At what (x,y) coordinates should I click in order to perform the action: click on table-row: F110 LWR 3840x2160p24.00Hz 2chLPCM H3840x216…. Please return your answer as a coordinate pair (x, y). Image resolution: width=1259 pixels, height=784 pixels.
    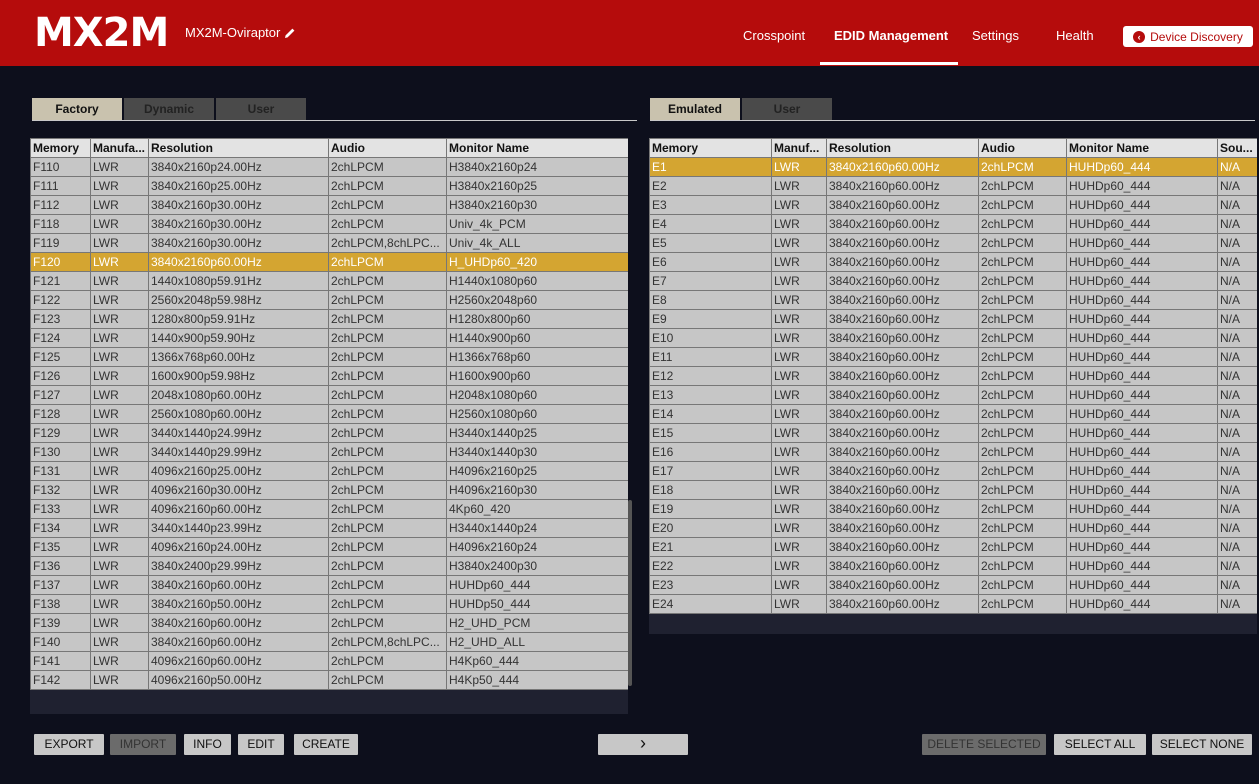
    Looking at the image, I should click on (329, 167).